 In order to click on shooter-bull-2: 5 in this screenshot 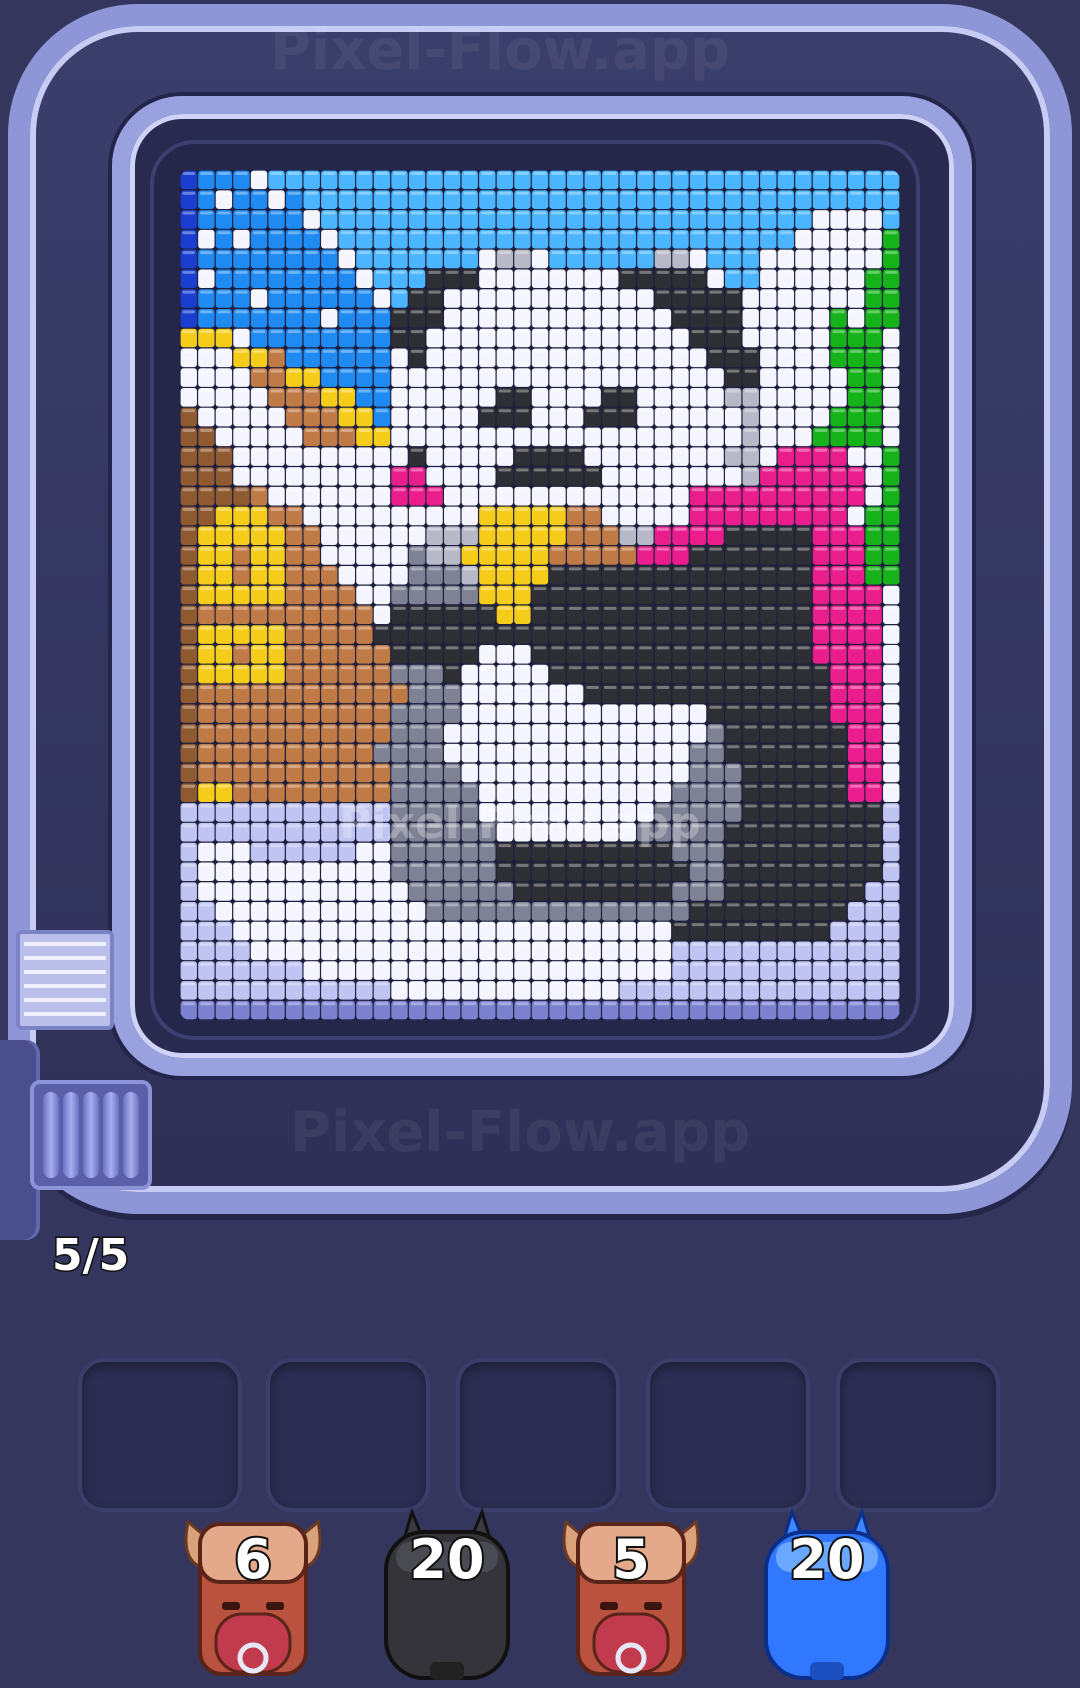, I will do `click(631, 1595)`.